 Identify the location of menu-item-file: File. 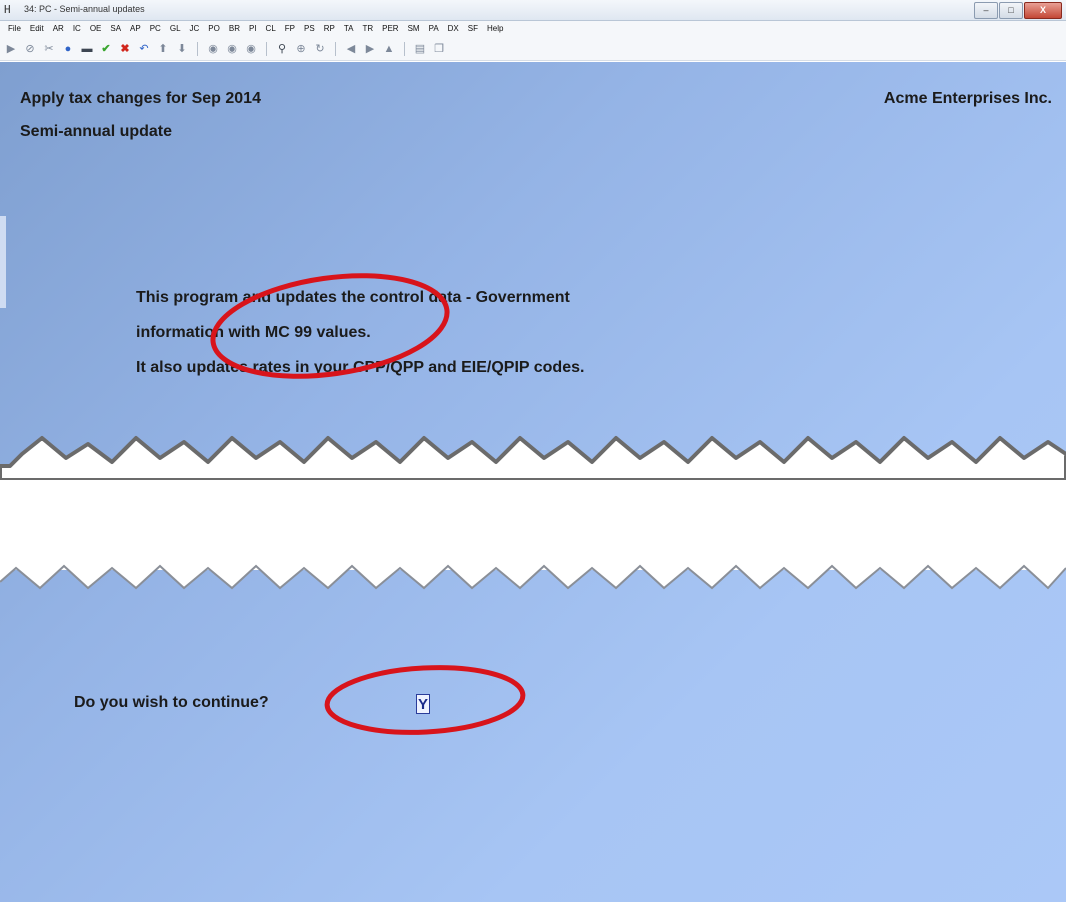
(15, 29).